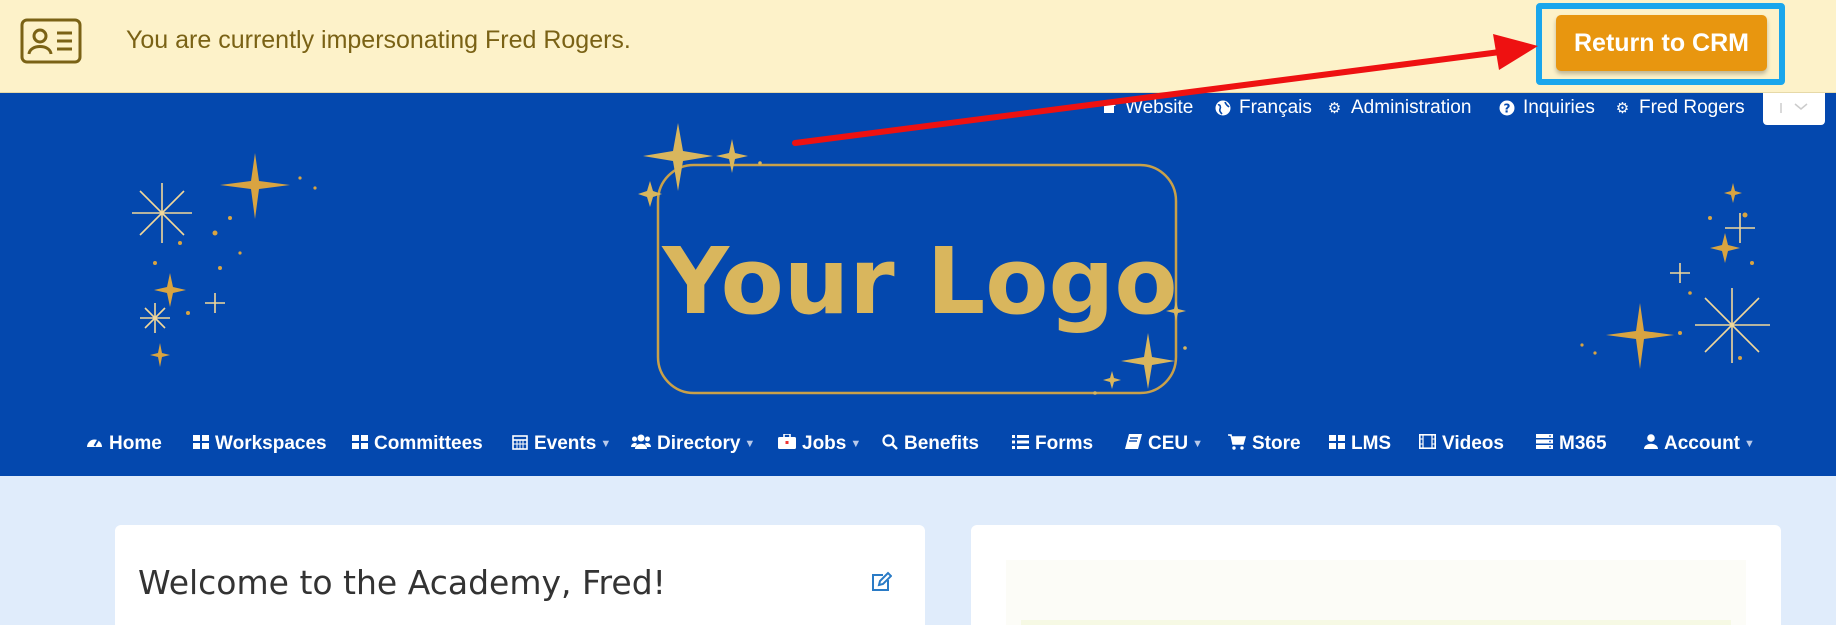 The width and height of the screenshot is (1836, 625). What do you see at coordinates (224, 260) in the screenshot?
I see `sparkle-decoration-left` at bounding box center [224, 260].